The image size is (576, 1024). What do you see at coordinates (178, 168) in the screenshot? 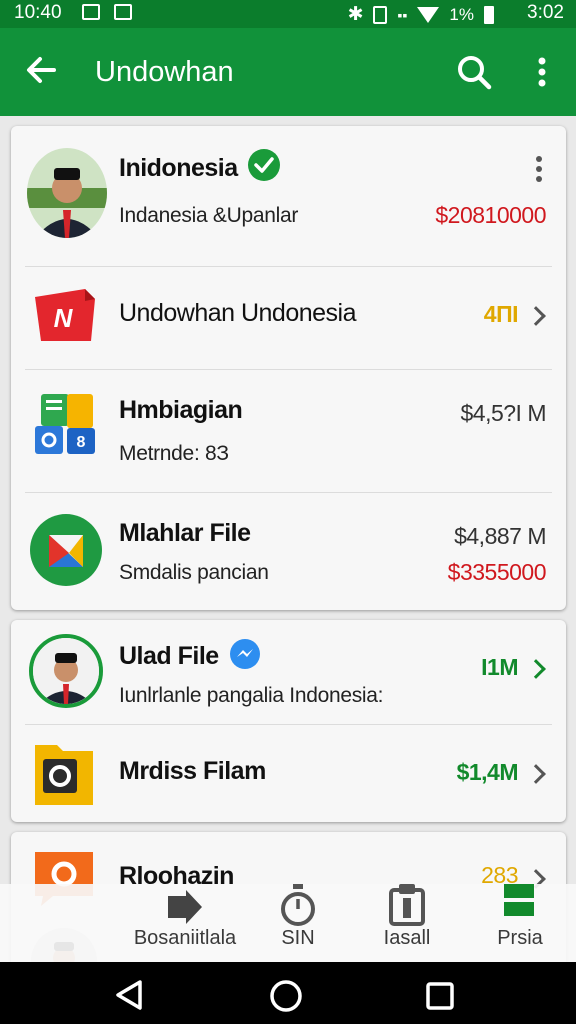
I see `profile-name: Inidonesia` at bounding box center [178, 168].